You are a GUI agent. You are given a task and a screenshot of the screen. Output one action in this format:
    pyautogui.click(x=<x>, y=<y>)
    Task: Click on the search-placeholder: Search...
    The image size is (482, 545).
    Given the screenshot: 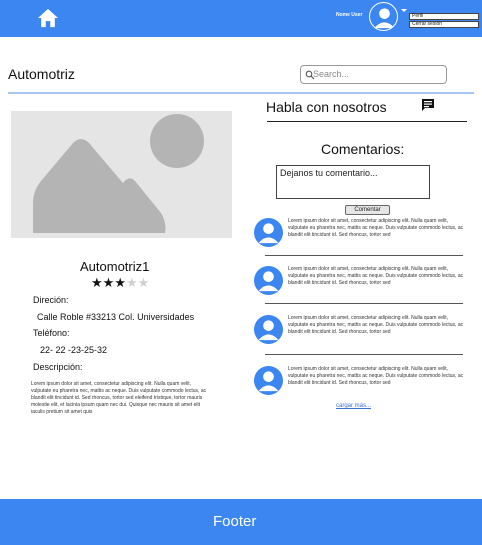 What is the action you would take?
    pyautogui.click(x=331, y=74)
    